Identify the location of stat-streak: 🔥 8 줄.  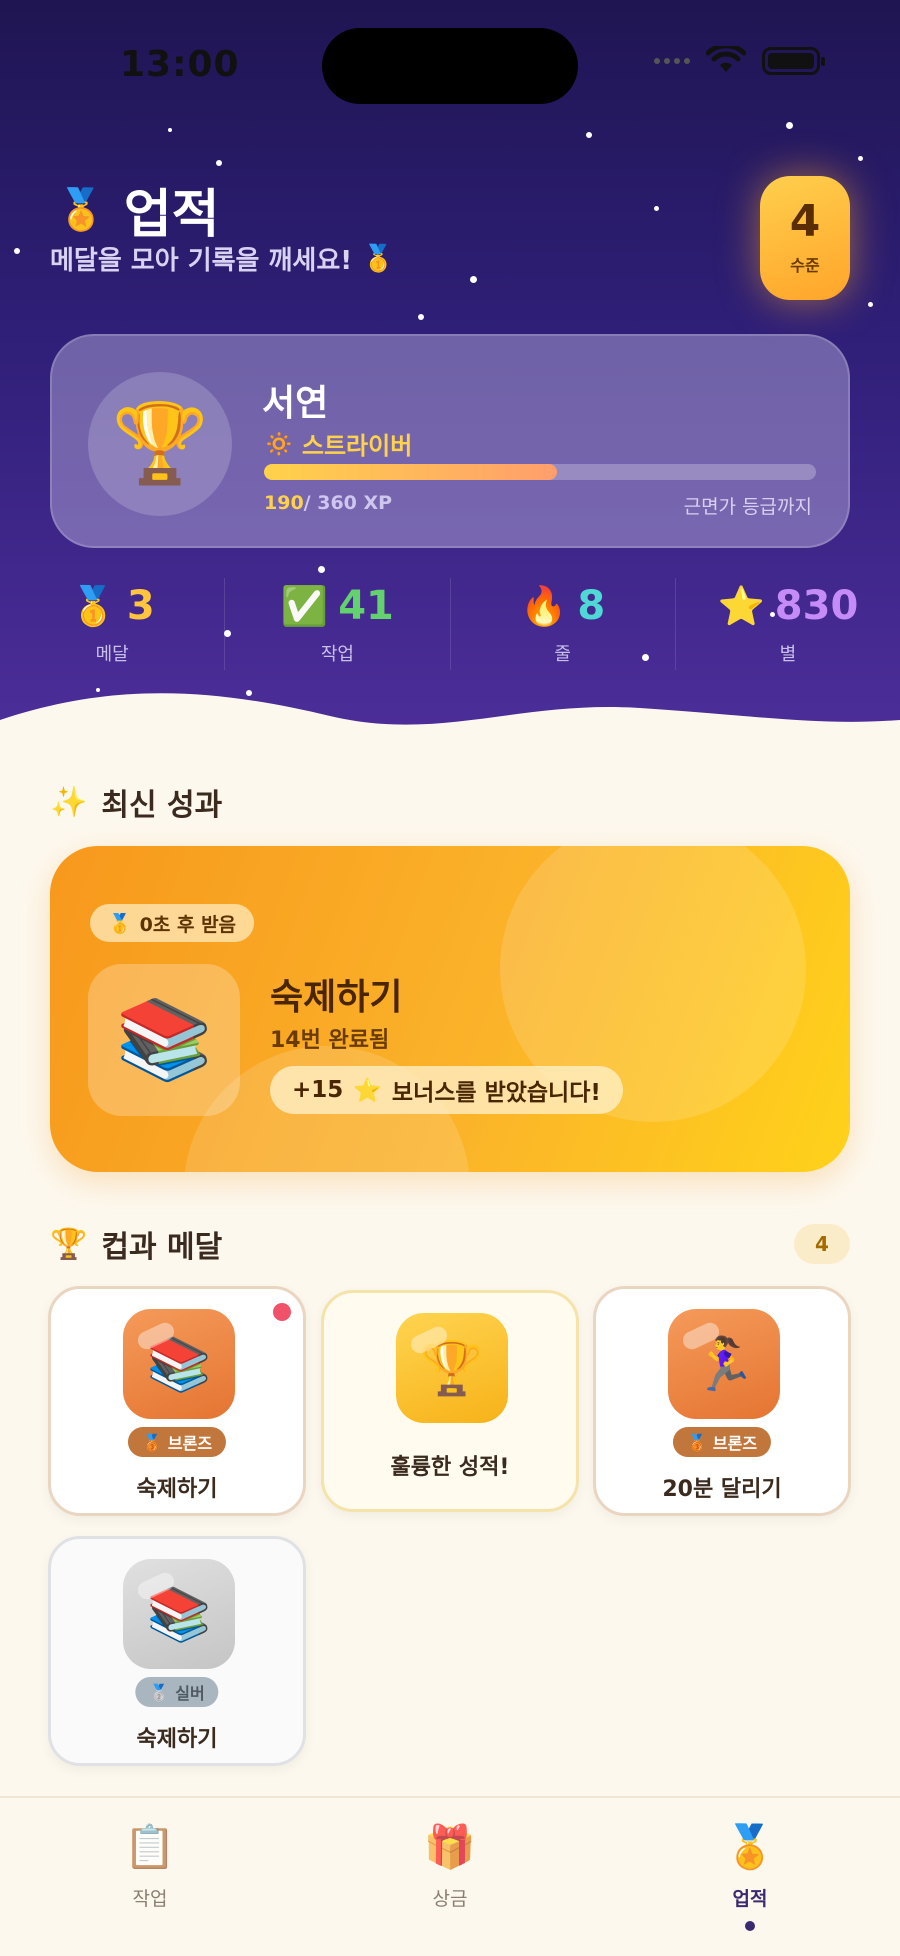
(563, 624).